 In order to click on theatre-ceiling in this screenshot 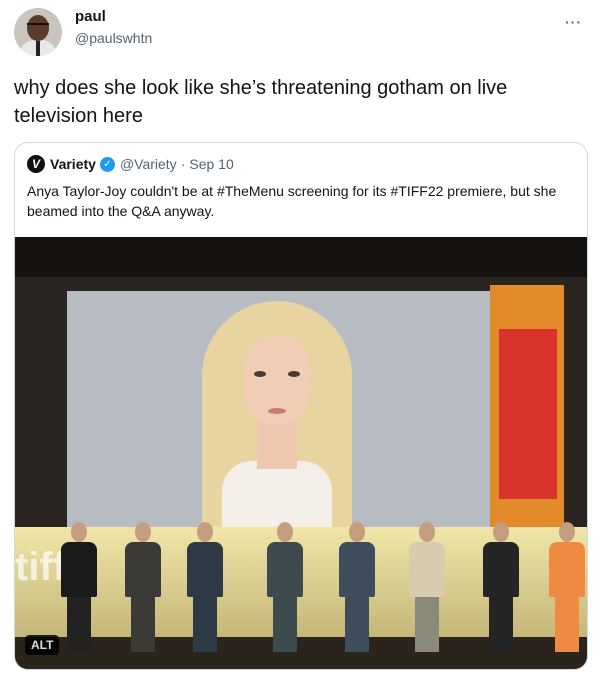, I will do `click(301, 257)`.